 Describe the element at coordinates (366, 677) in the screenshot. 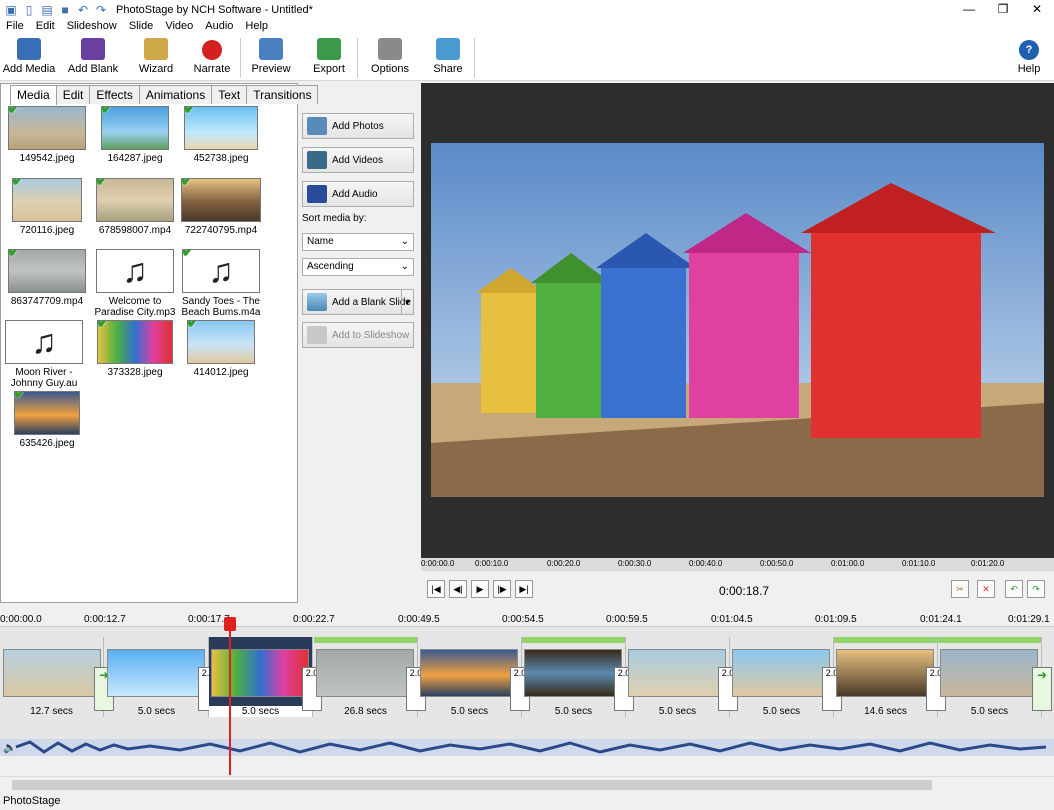

I see `timeline-clip: 26.8 secs` at that location.